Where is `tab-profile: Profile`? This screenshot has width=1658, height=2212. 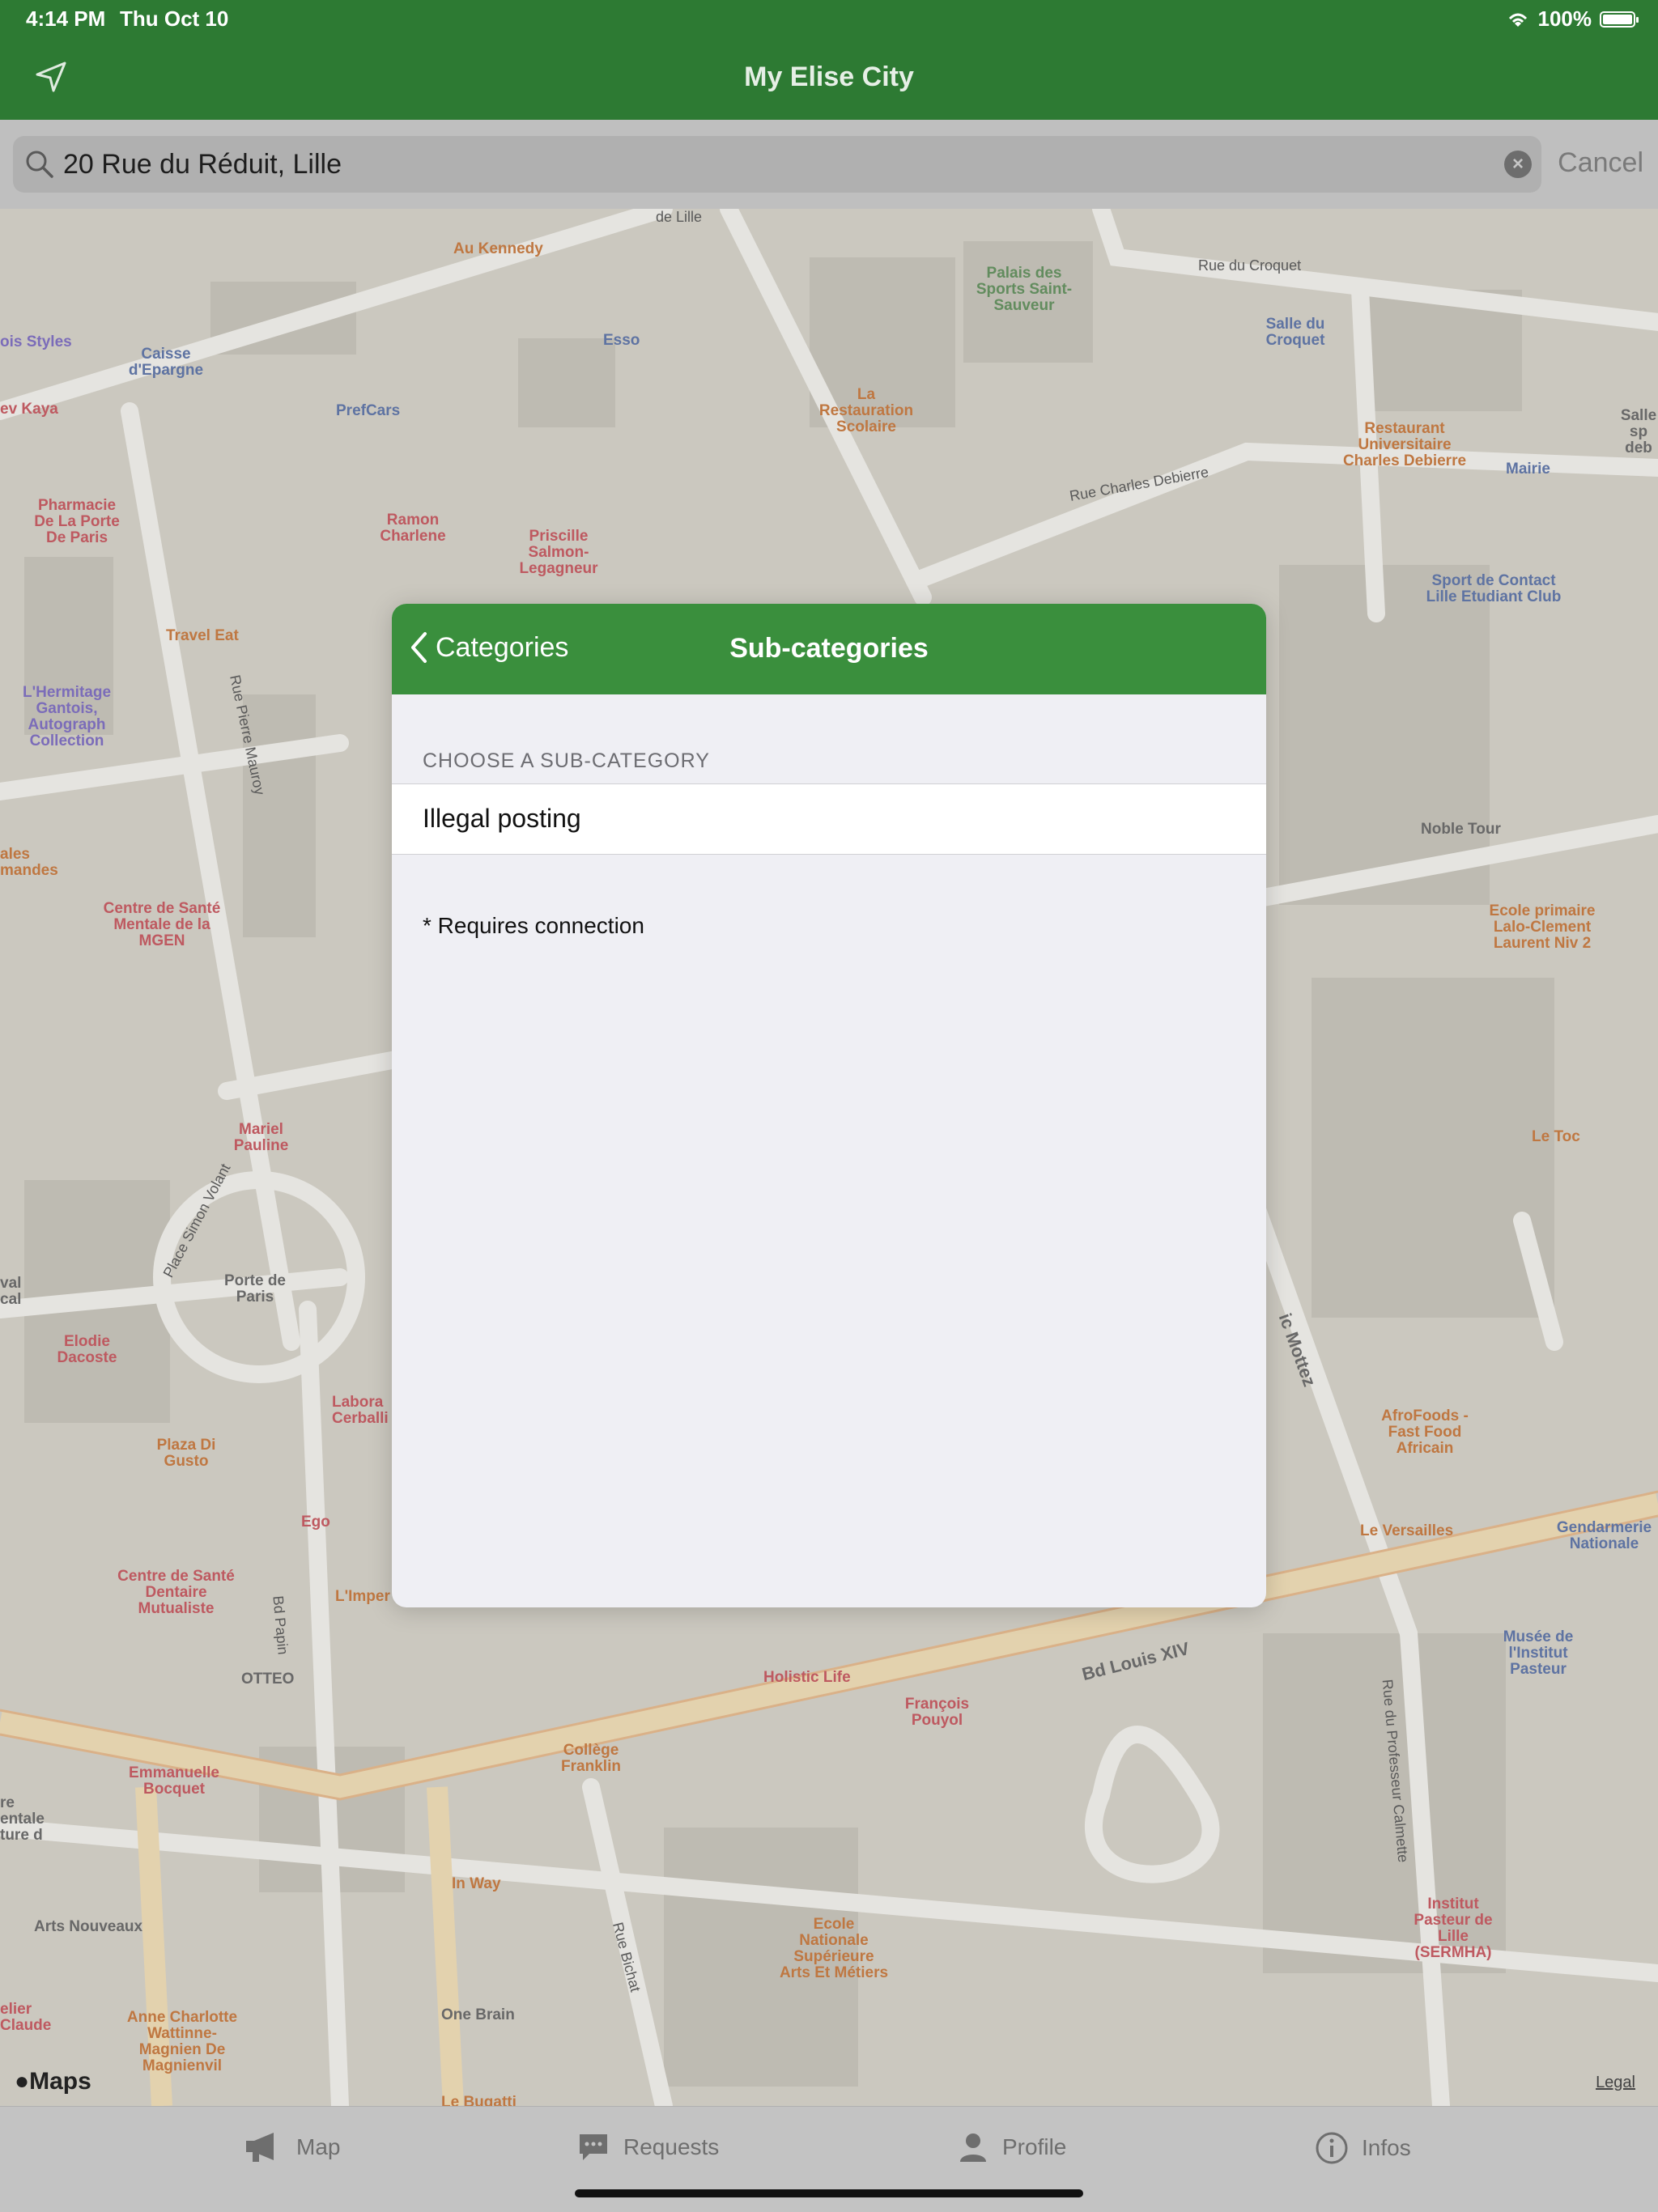
tab-profile: Profile is located at coordinates (1011, 2147).